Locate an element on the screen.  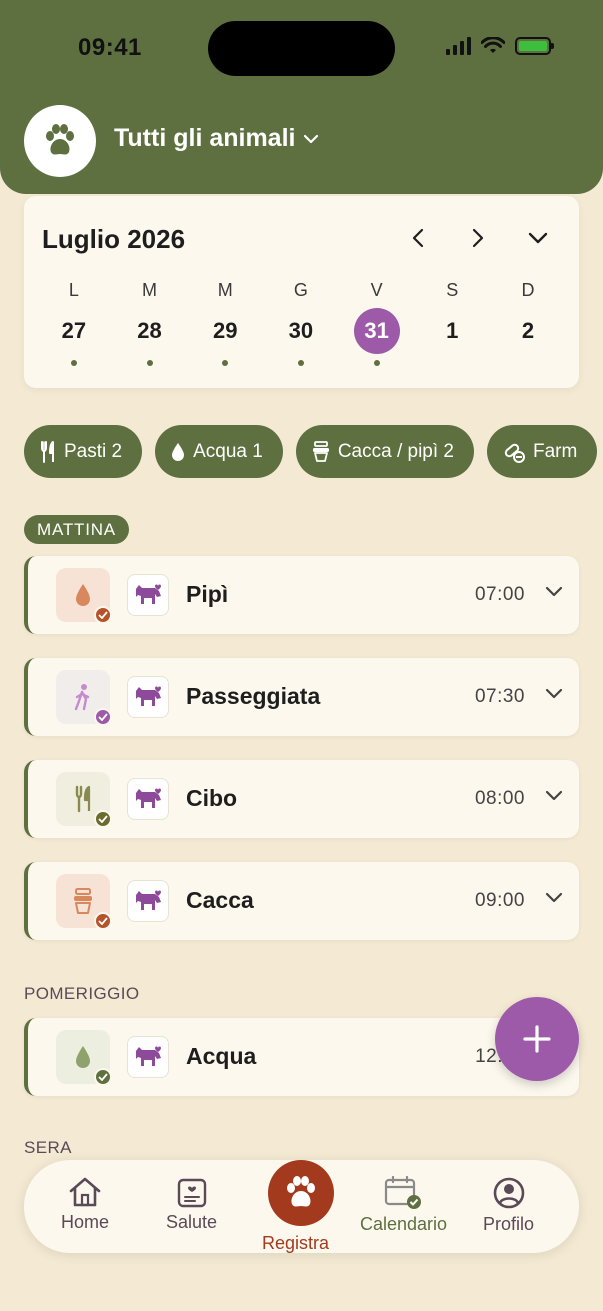
chip-water: Acqua 1 is located at coordinates (219, 451).